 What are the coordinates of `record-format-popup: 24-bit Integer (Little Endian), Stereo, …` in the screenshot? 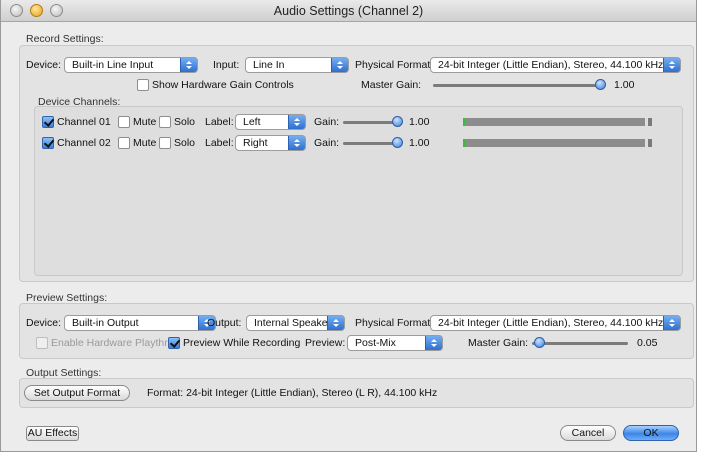 It's located at (555, 65).